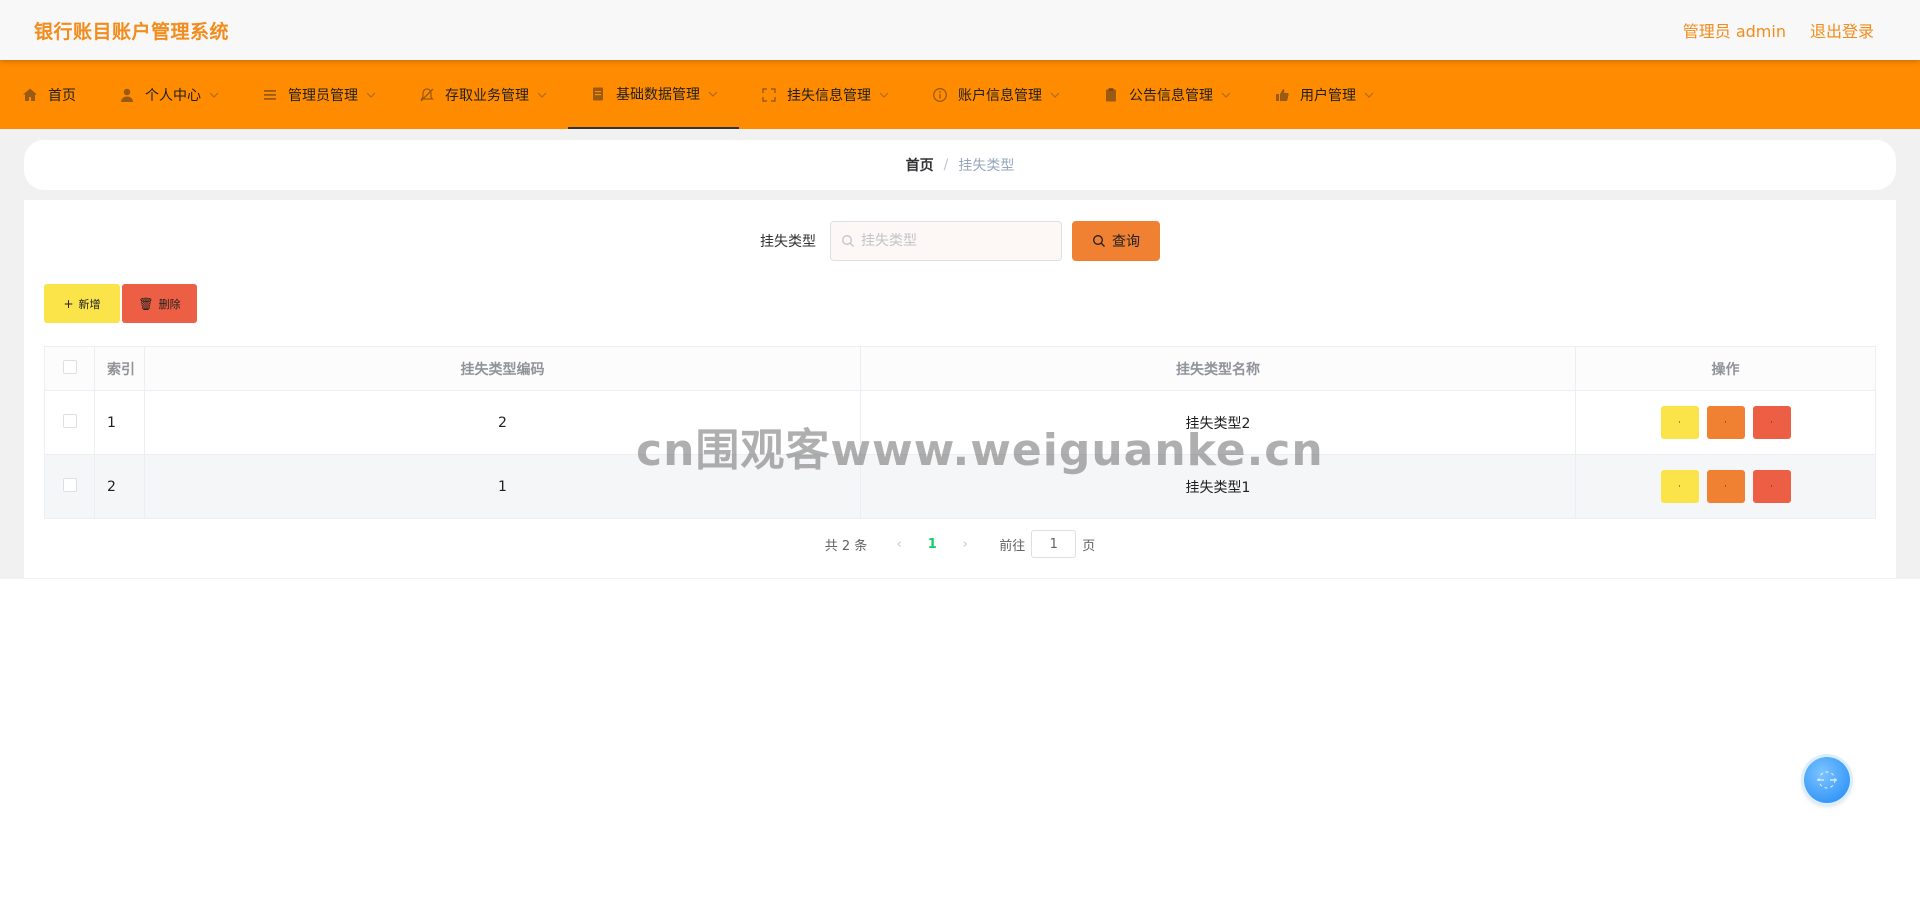 The image size is (1920, 919). I want to click on delete-button: 🗑 删除, so click(159, 303).